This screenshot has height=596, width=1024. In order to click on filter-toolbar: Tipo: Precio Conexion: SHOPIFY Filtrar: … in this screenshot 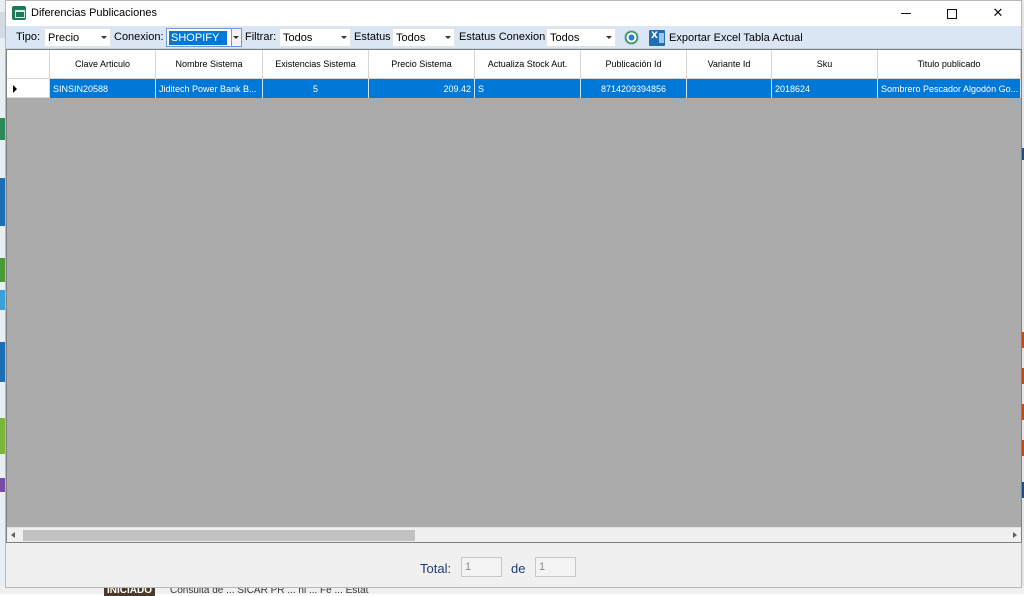, I will do `click(513, 37)`.